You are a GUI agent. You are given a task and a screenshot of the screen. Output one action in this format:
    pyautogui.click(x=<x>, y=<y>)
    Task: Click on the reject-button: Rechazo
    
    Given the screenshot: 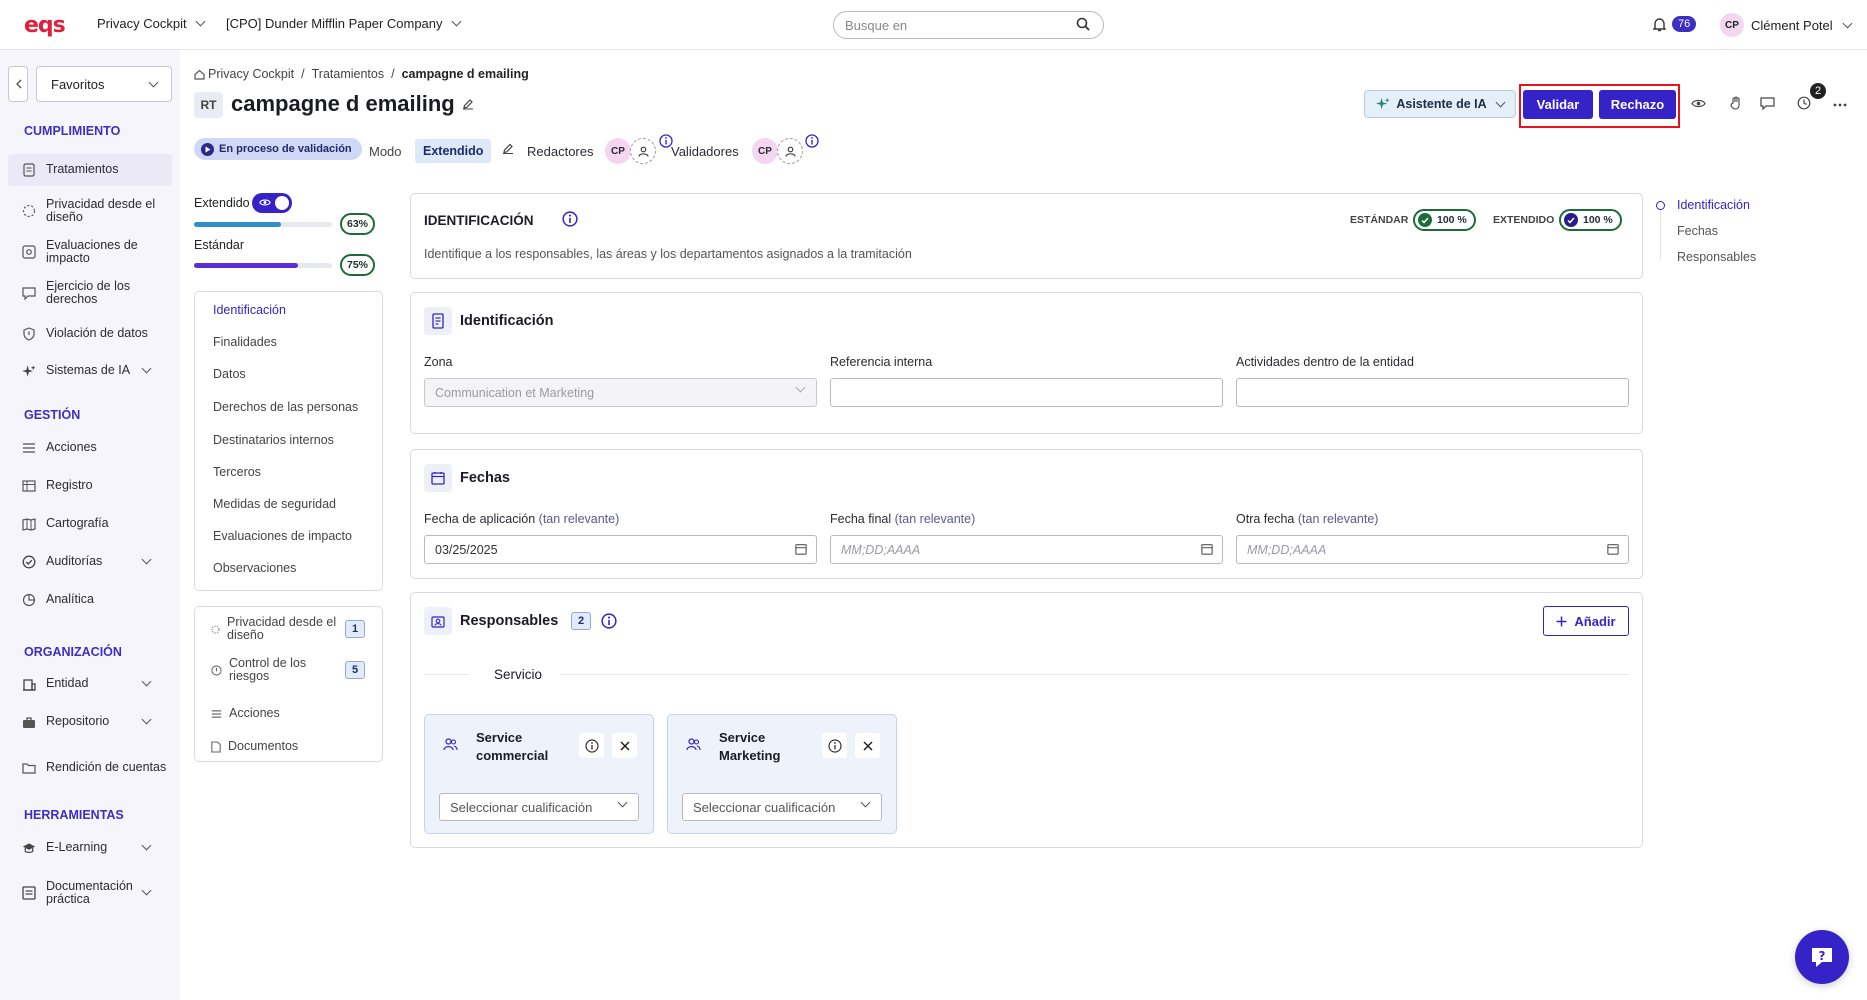 What is the action you would take?
    pyautogui.click(x=1637, y=104)
    